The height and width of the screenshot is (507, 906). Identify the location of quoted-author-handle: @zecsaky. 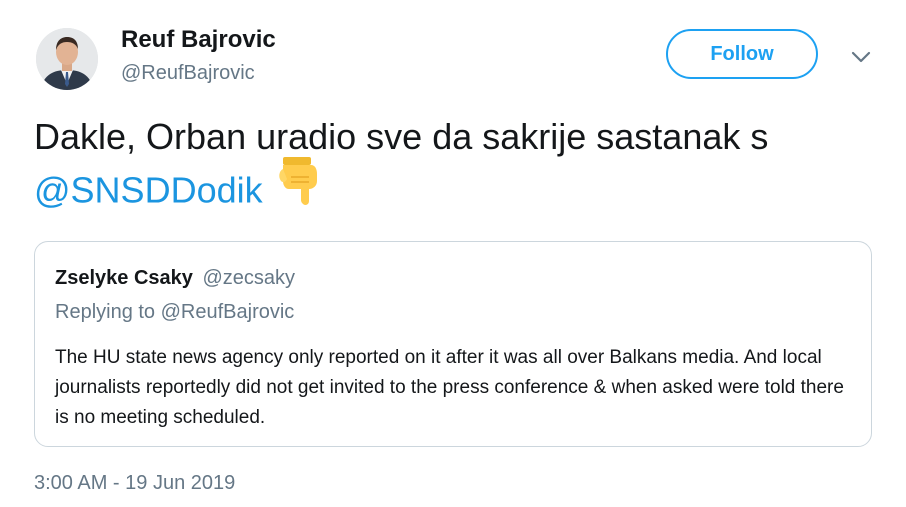
(249, 278).